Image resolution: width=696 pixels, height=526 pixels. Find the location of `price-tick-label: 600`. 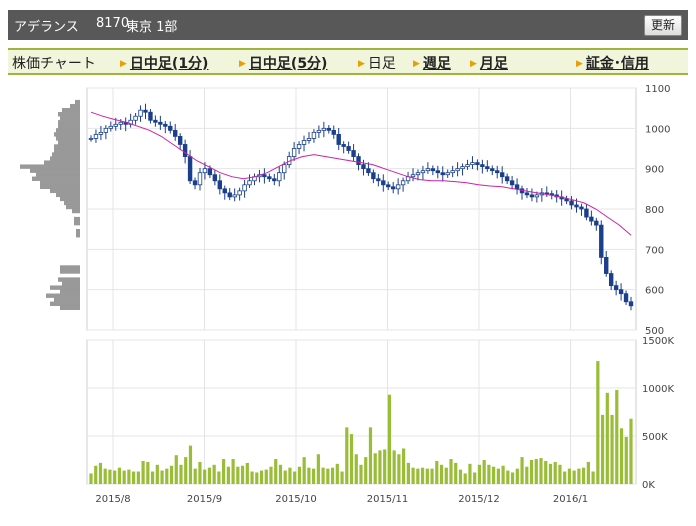

price-tick-label: 600 is located at coordinates (654, 291).